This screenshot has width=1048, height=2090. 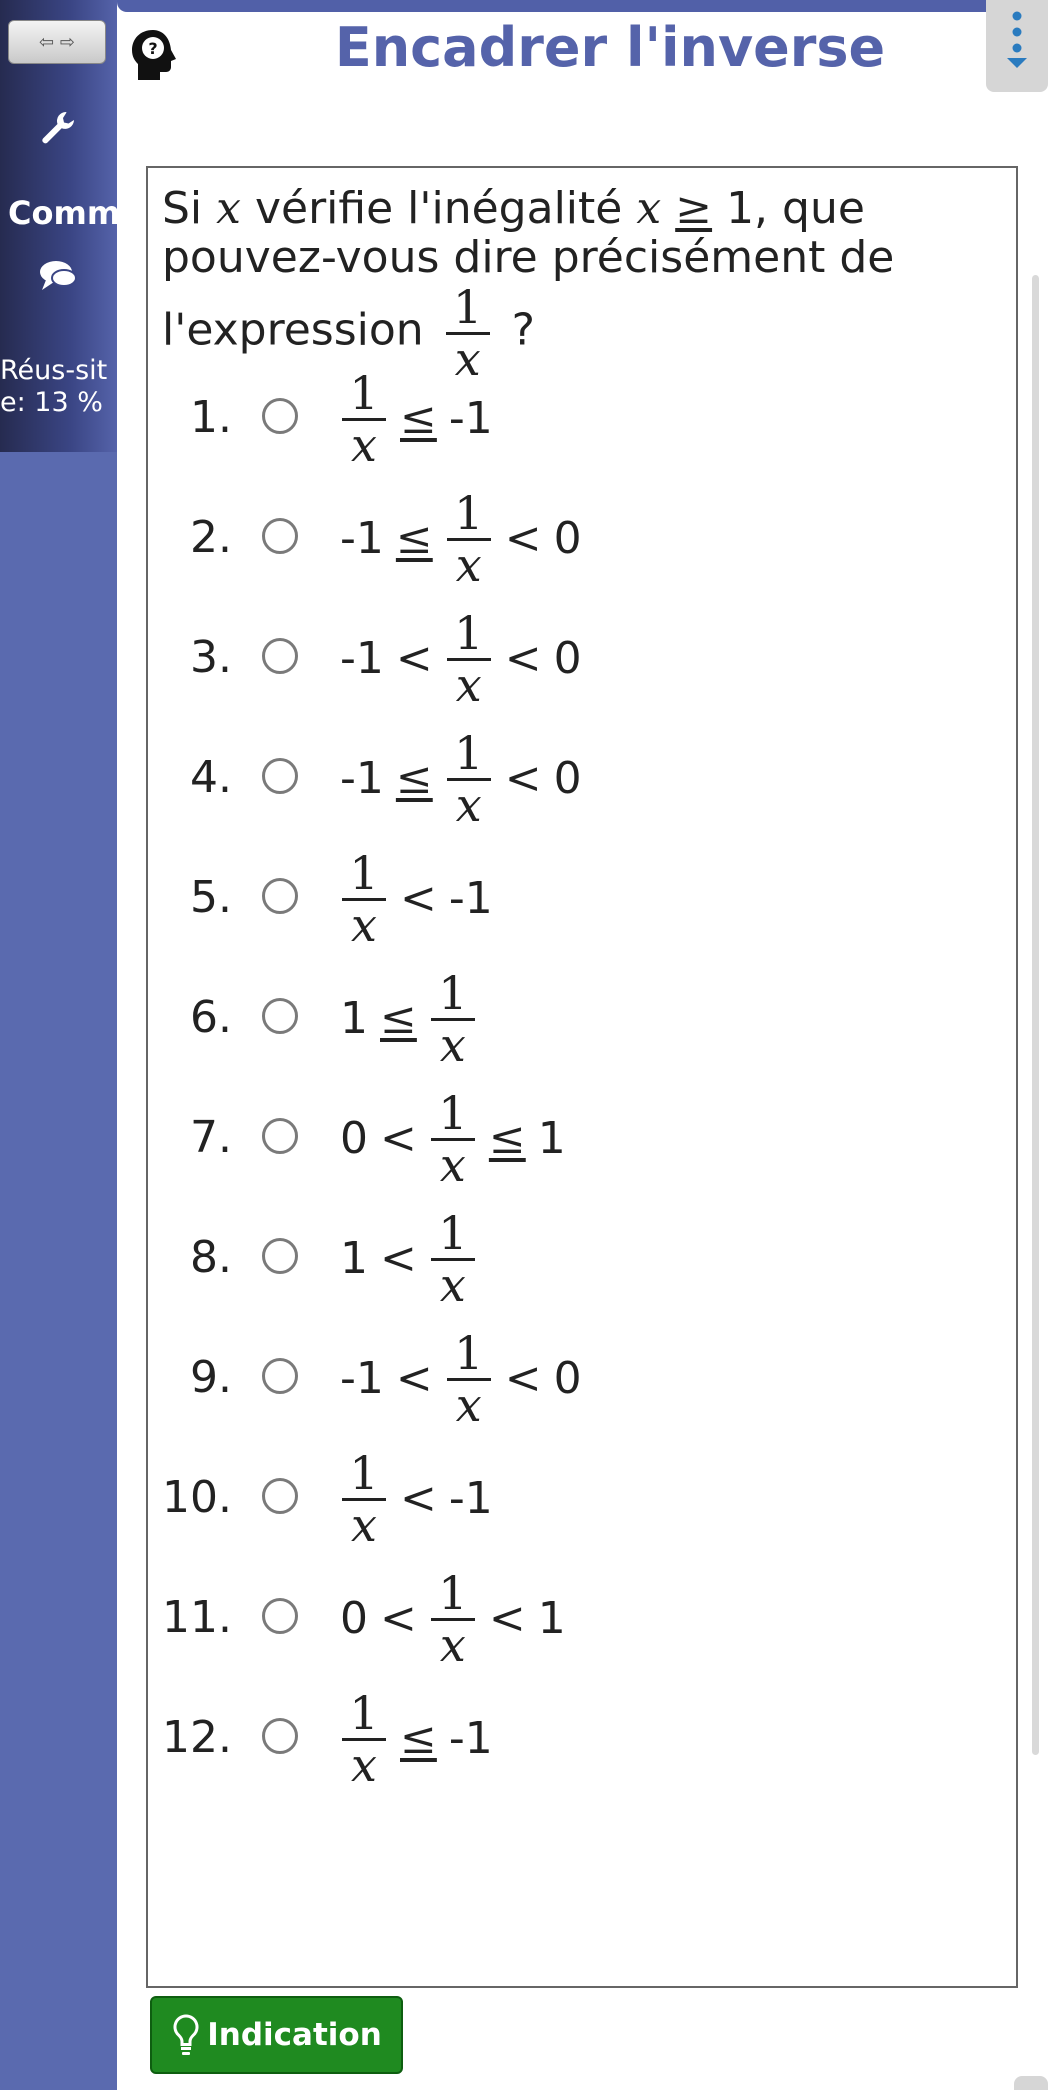 I want to click on choice-item: 5. 1 x < -1, so click(x=578, y=898).